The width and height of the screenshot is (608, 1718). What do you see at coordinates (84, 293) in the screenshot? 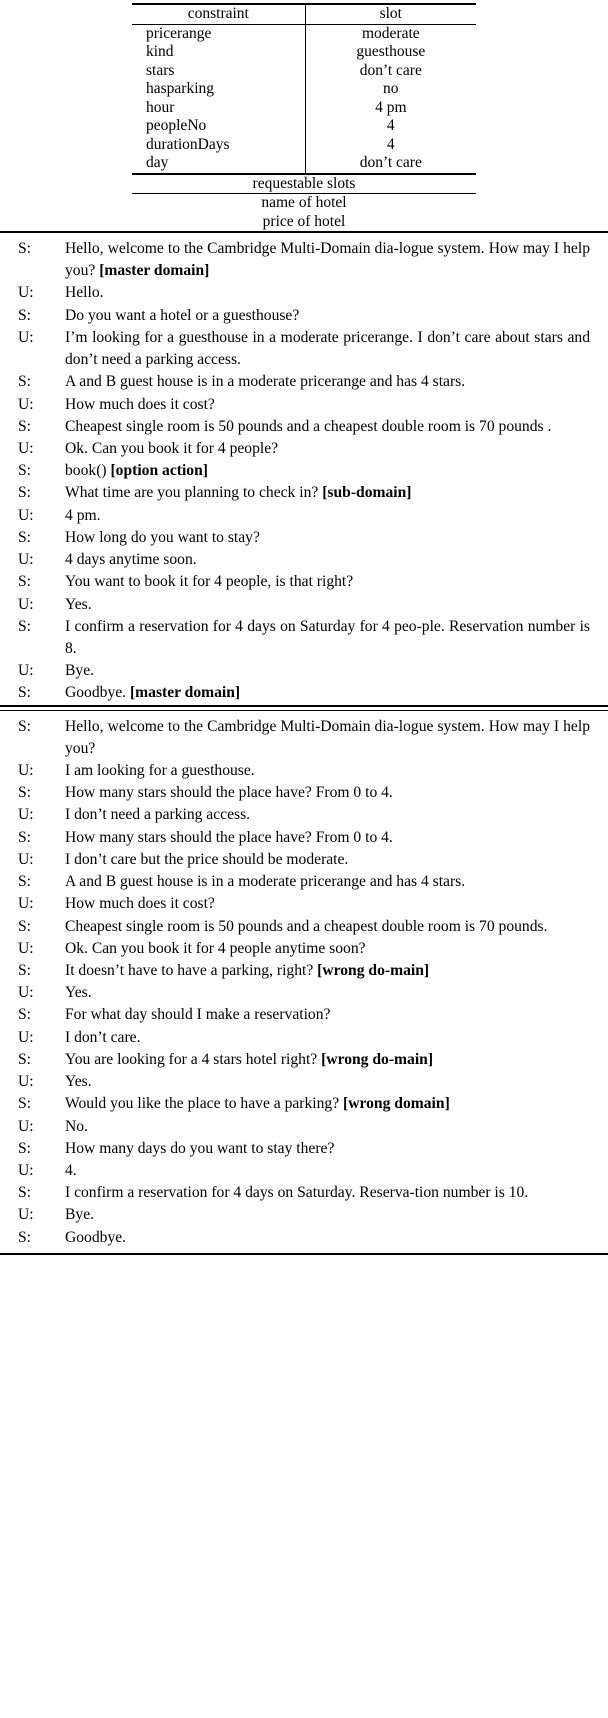
I see `utterance-body: Hello.` at bounding box center [84, 293].